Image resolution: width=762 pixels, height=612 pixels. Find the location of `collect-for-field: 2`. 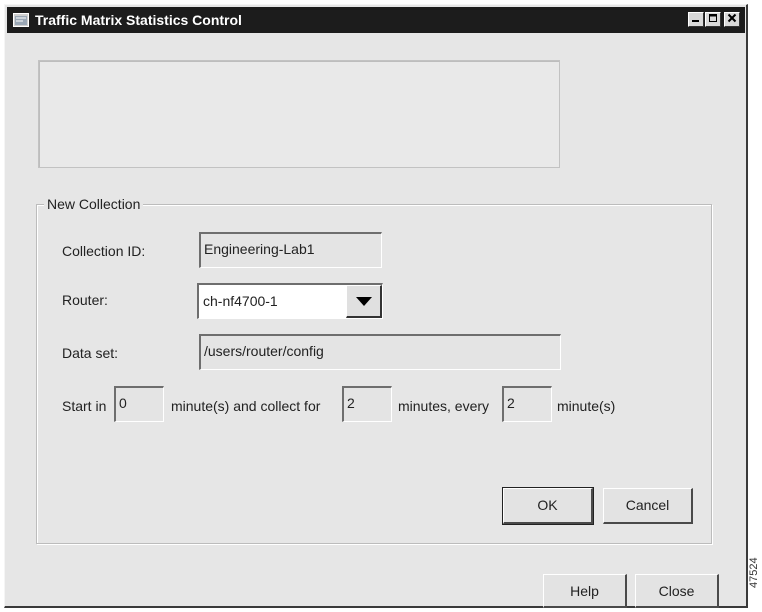

collect-for-field: 2 is located at coordinates (367, 404).